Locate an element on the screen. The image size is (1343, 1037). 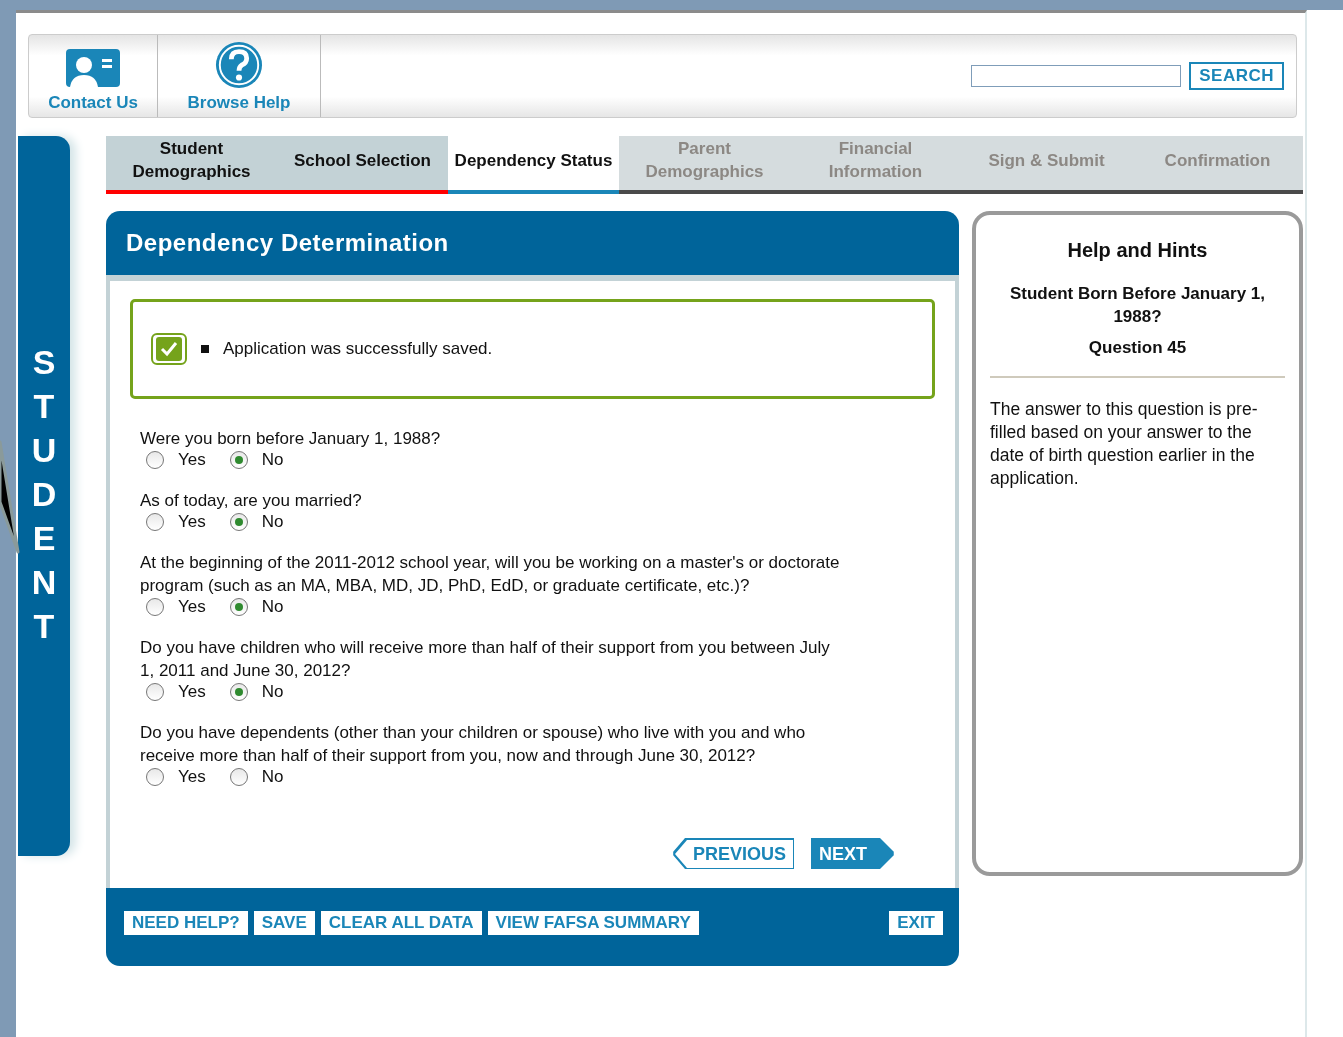
step-tab: School Selection is located at coordinates (362, 165).